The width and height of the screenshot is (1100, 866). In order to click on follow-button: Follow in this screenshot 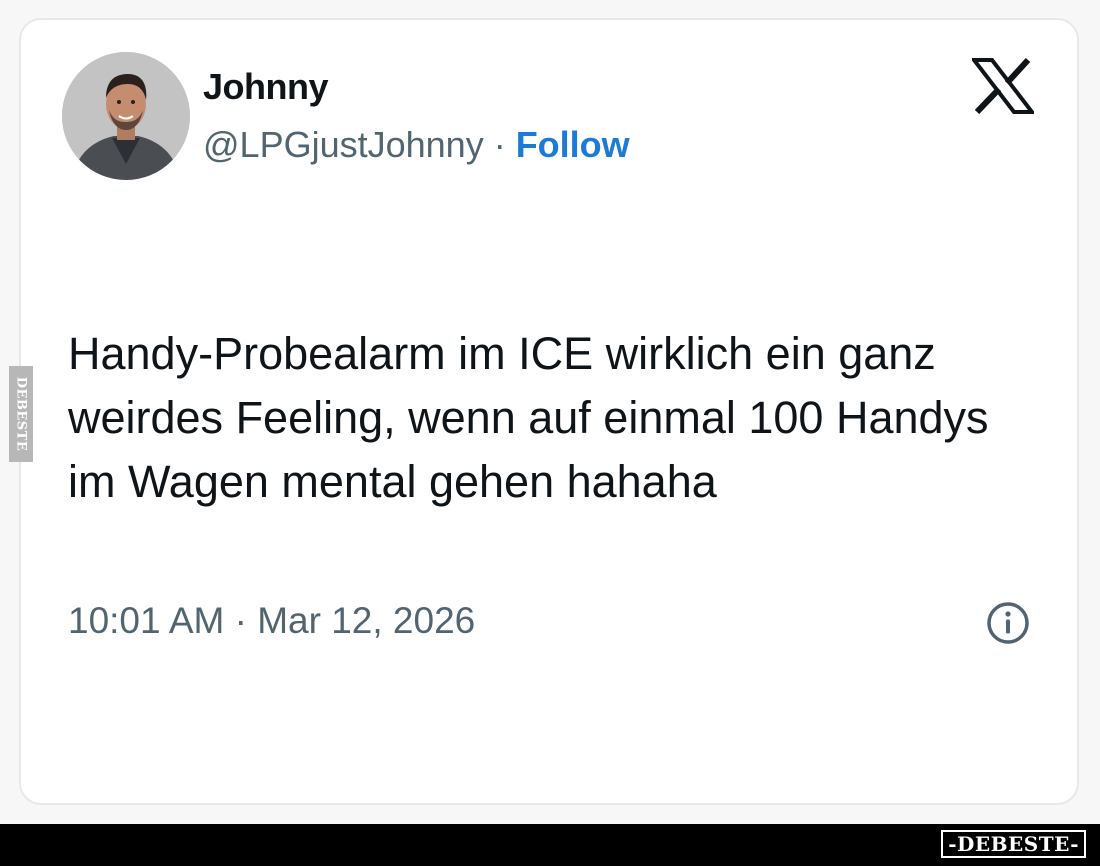, I will do `click(573, 144)`.